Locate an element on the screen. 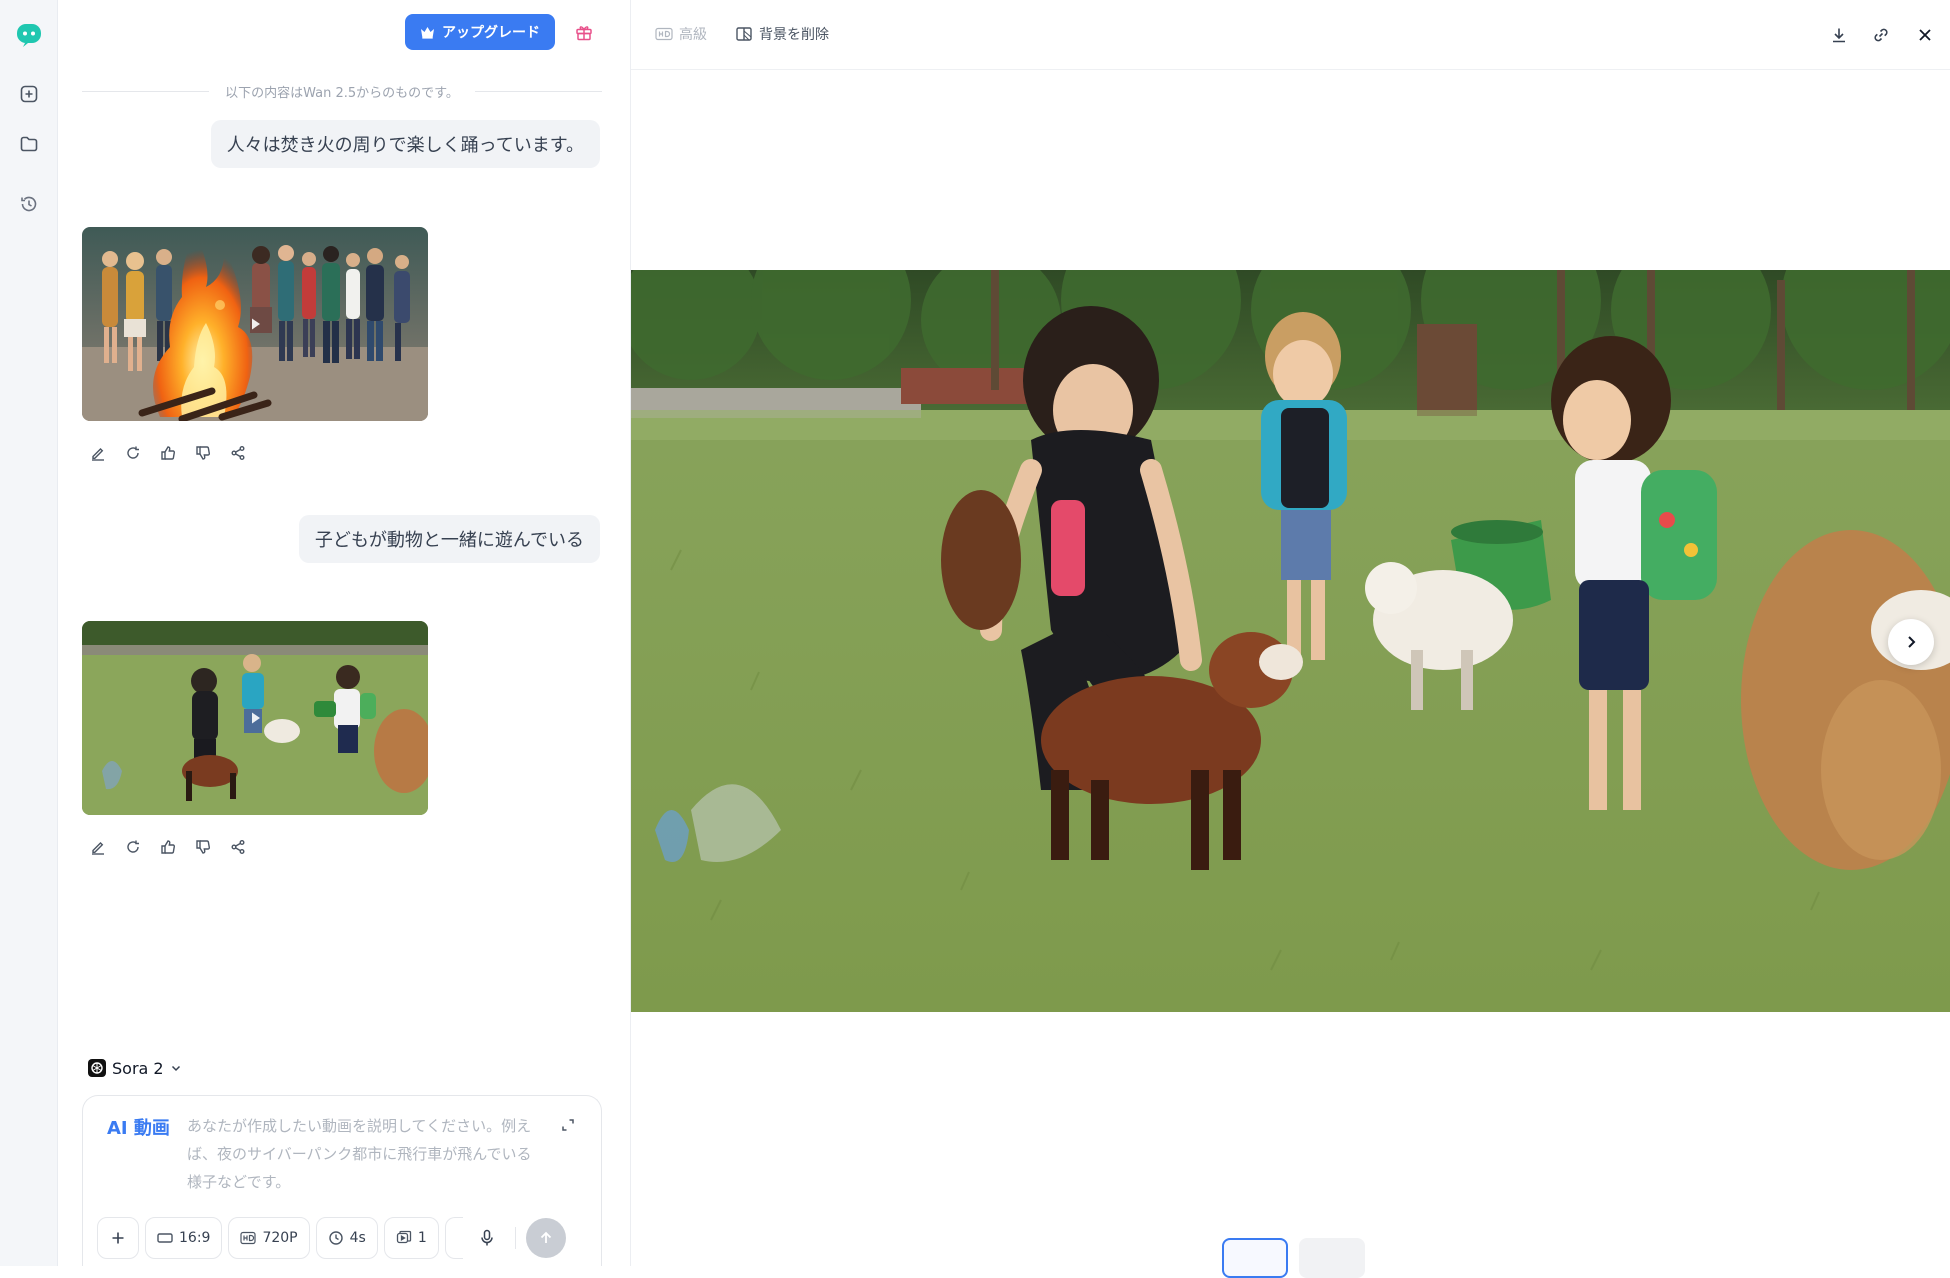 The width and height of the screenshot is (1950, 1278). arrow-up-icon is located at coordinates (546, 1238).